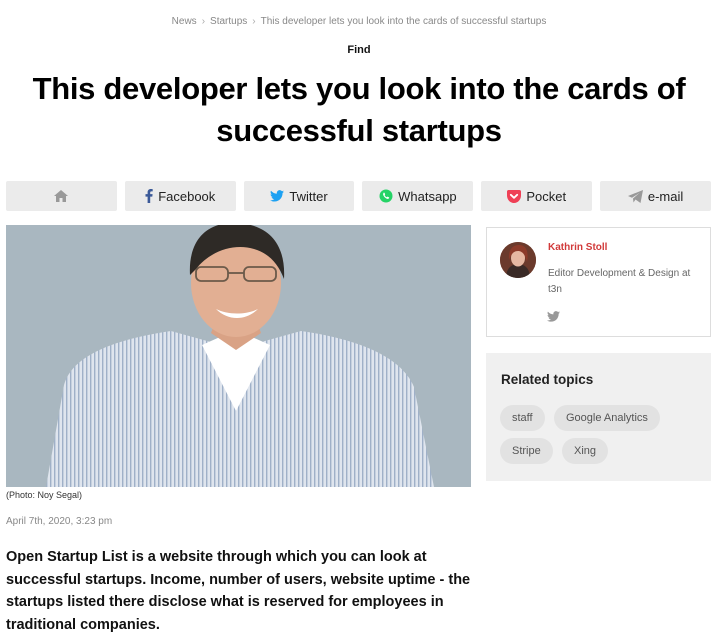  What do you see at coordinates (546, 196) in the screenshot?
I see `pocket-label: Pocket` at bounding box center [546, 196].